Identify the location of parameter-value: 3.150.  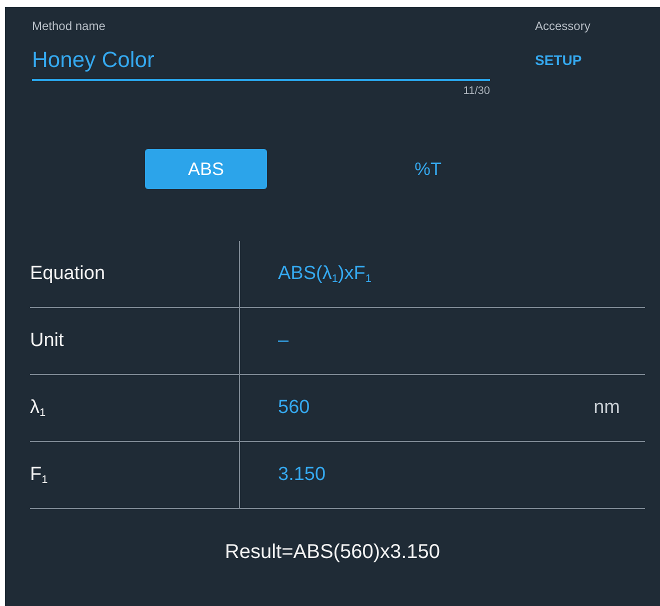
(302, 475).